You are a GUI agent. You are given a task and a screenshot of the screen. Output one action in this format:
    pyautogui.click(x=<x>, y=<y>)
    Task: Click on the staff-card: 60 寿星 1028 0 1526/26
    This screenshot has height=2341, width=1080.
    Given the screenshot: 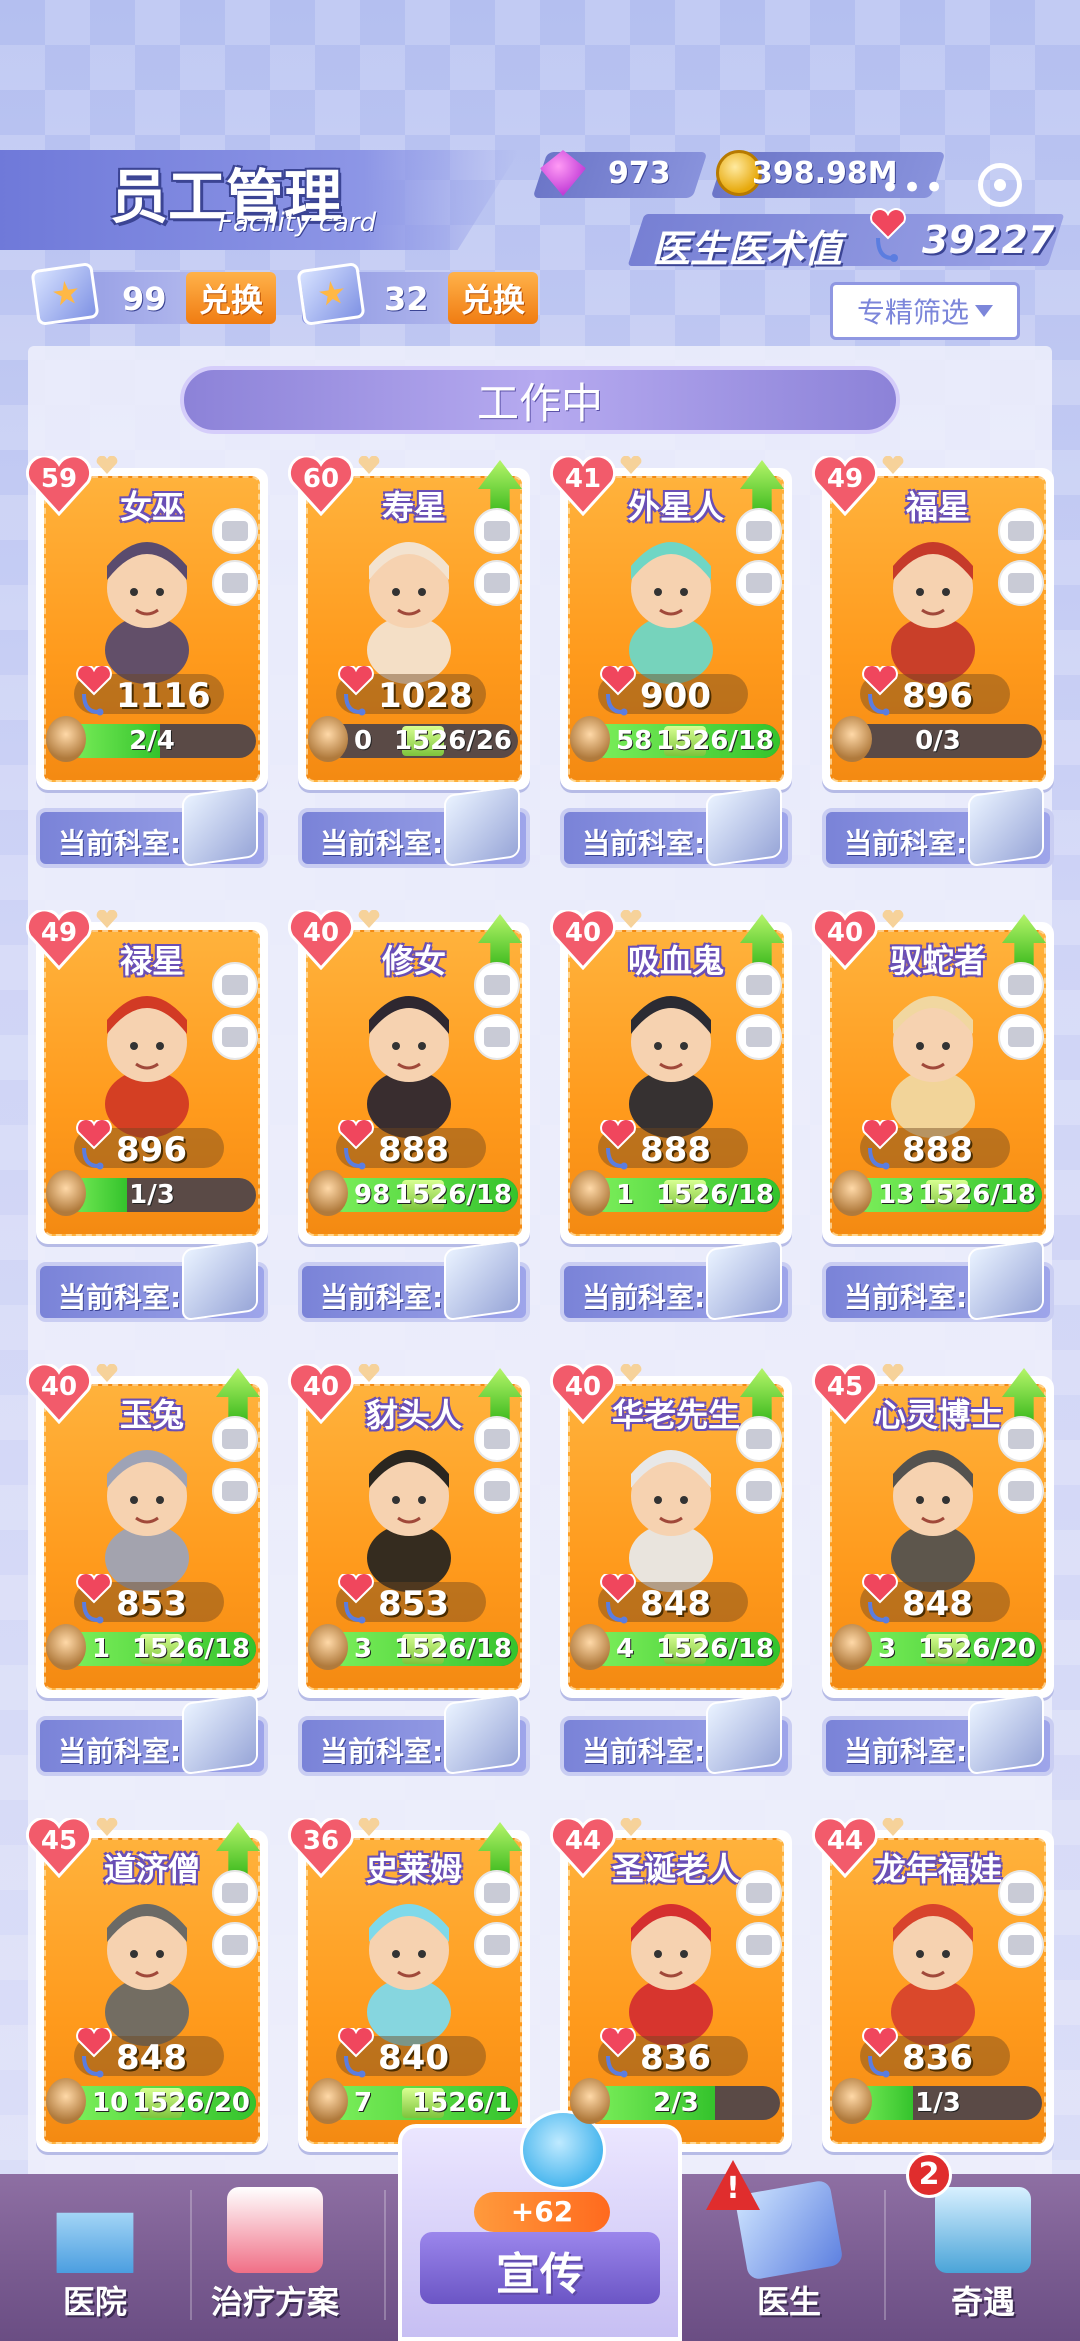 What is the action you would take?
    pyautogui.click(x=408, y=622)
    